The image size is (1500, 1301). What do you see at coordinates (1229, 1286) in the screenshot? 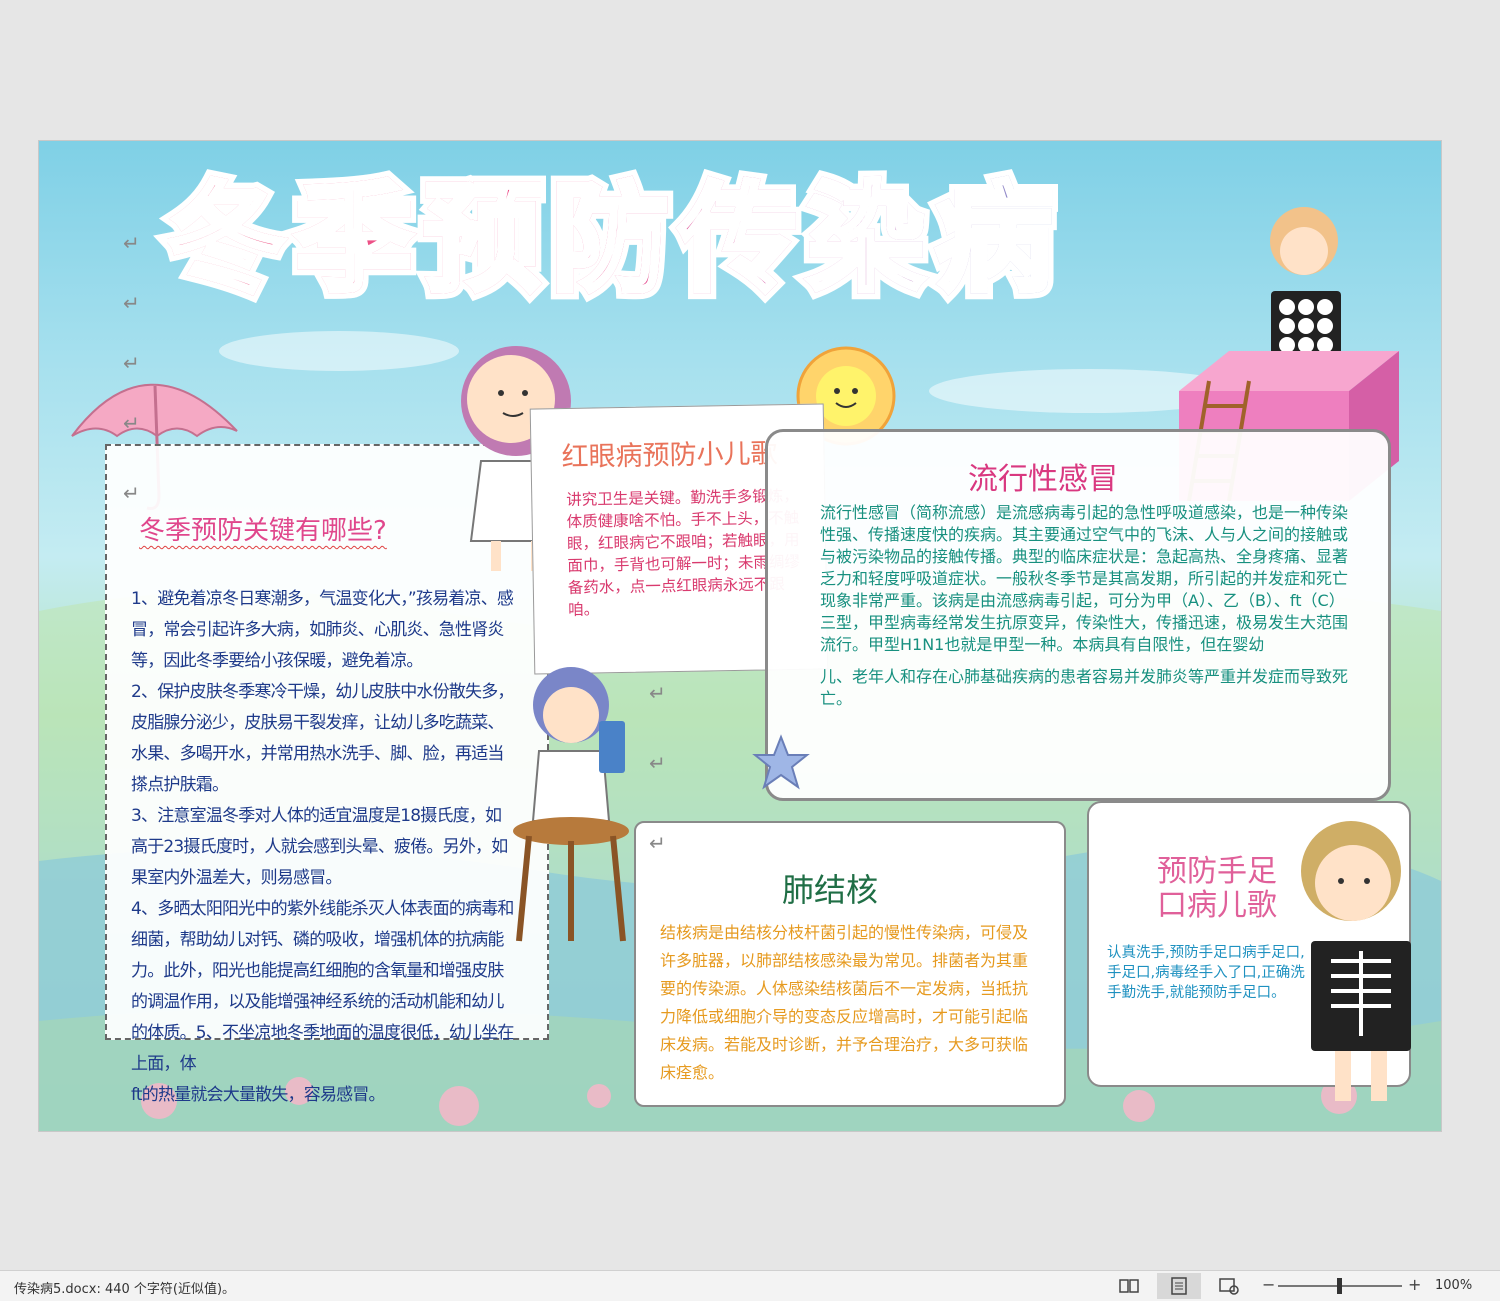
I see `web-layout-icon` at bounding box center [1229, 1286].